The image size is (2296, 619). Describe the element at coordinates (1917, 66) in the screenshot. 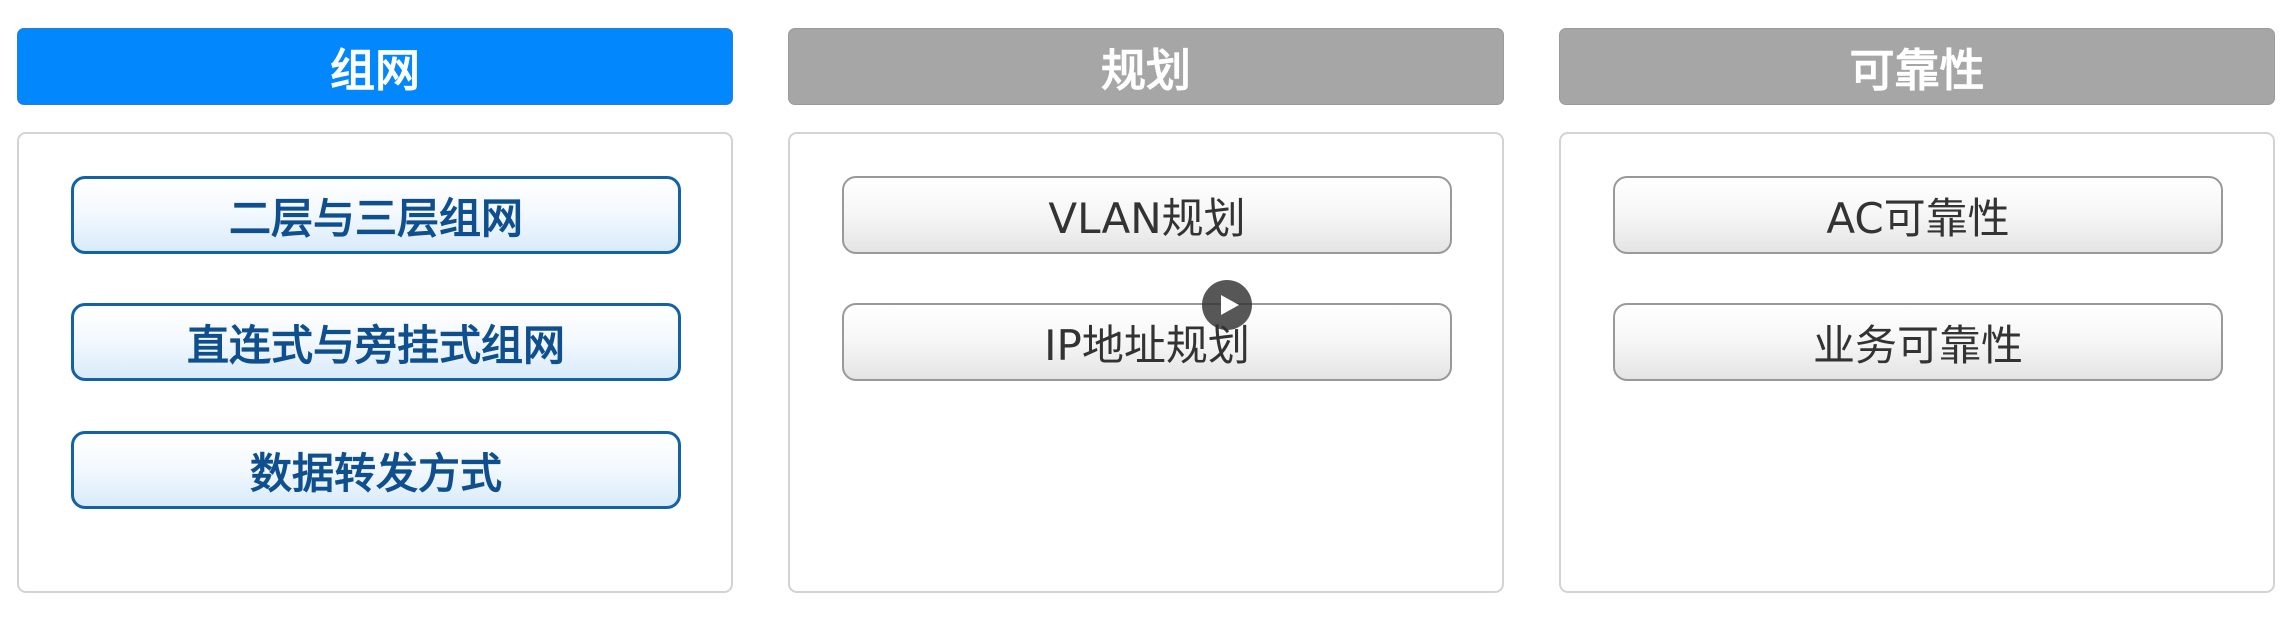

I see `tab-reliability: 可靠性` at that location.